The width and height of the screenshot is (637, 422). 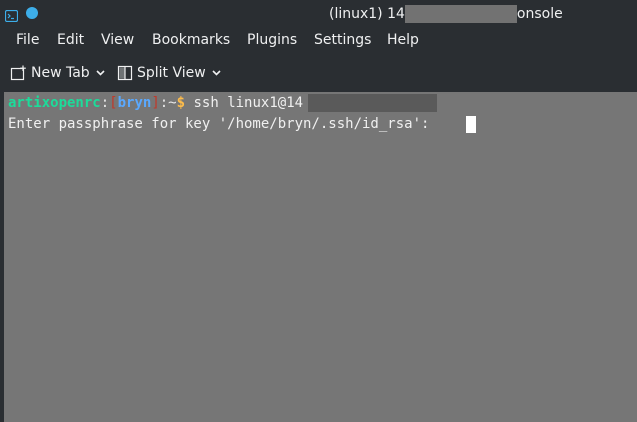 I want to click on menu-edit: Edit, so click(x=70, y=40).